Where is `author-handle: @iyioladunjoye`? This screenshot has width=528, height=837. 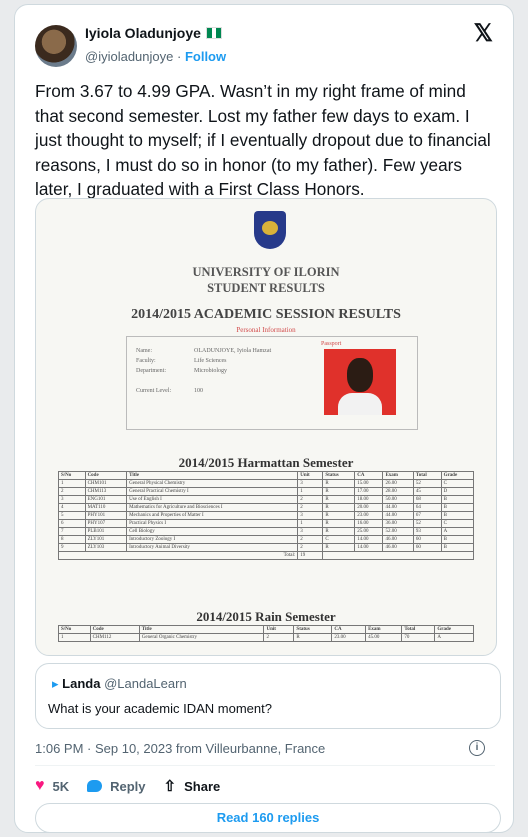
author-handle: @iyioladunjoye is located at coordinates (129, 56).